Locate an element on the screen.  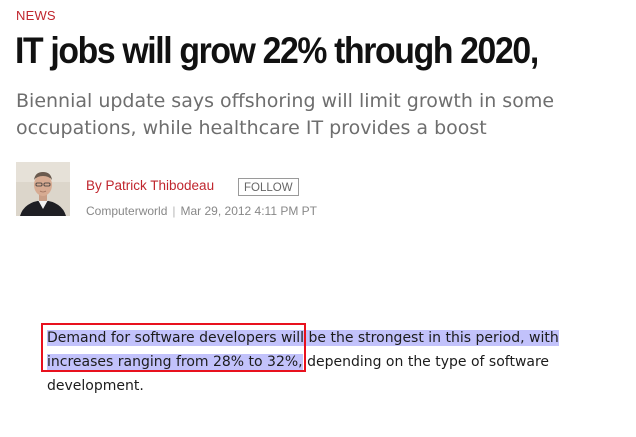
follow-button: FOLLOW is located at coordinates (268, 187).